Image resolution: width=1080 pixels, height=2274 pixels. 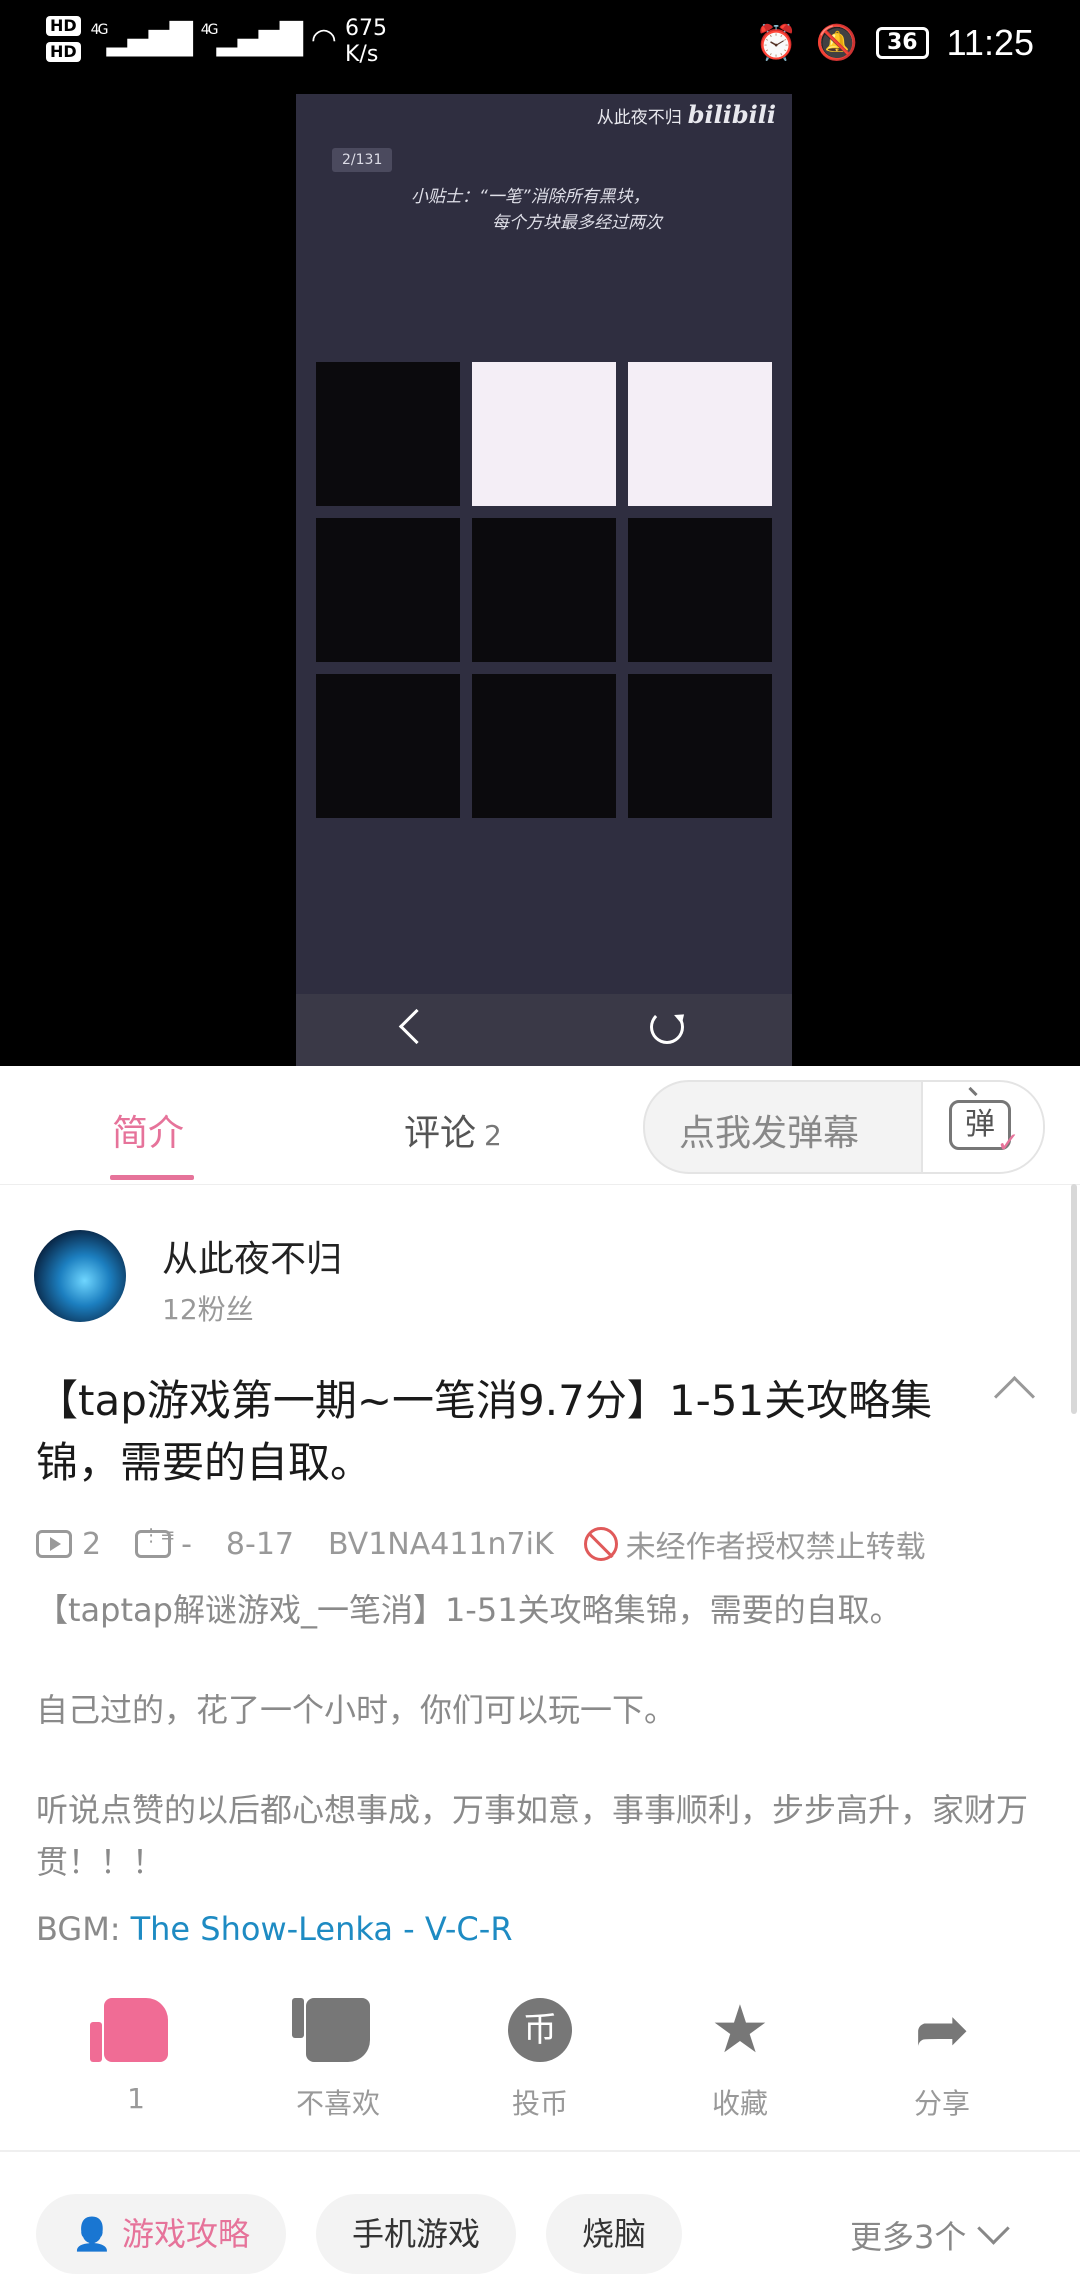 What do you see at coordinates (141, 39) in the screenshot?
I see `signal-4g-icon: 4G▂▄▆█` at bounding box center [141, 39].